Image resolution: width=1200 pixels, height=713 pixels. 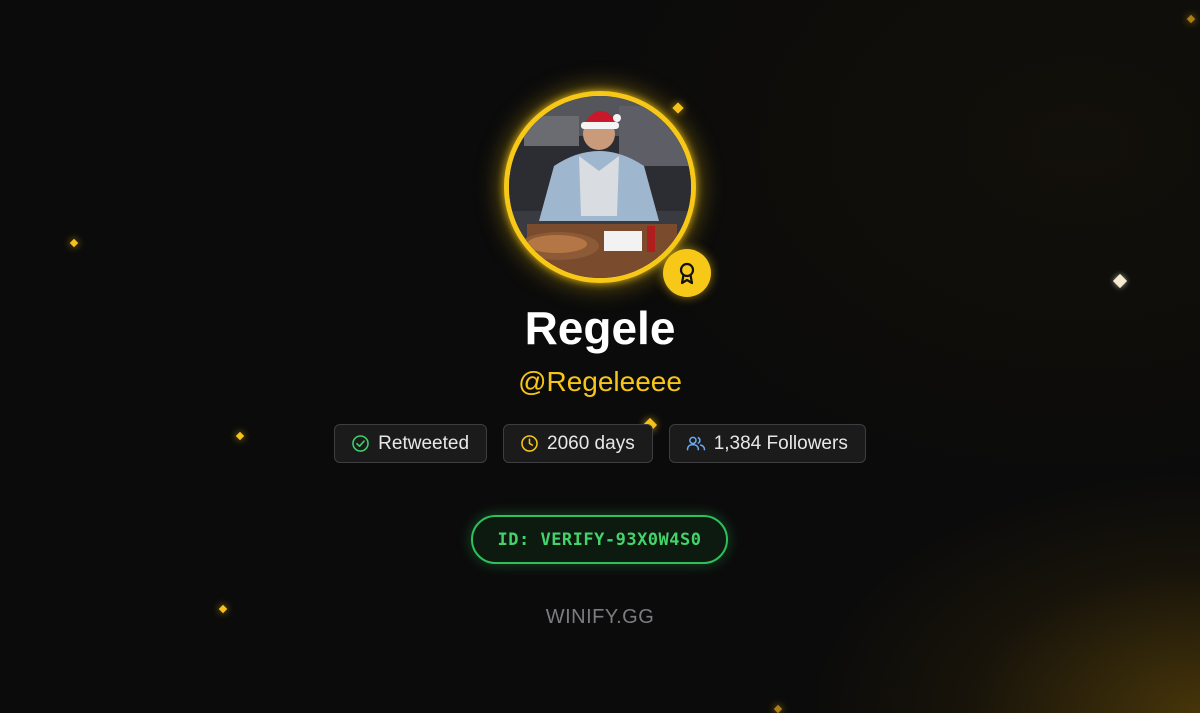 What do you see at coordinates (529, 443) in the screenshot?
I see `clock-icon` at bounding box center [529, 443].